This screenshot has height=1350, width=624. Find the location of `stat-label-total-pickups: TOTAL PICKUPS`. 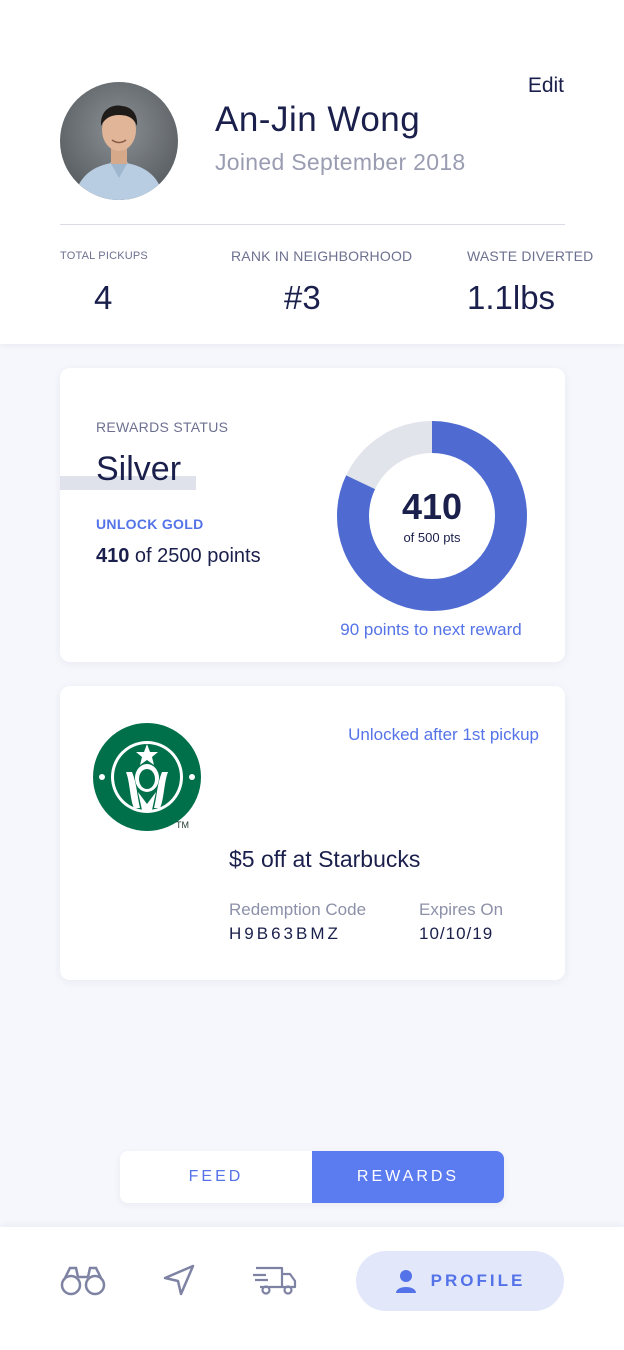

stat-label-total-pickups: TOTAL PICKUPS is located at coordinates (104, 256).